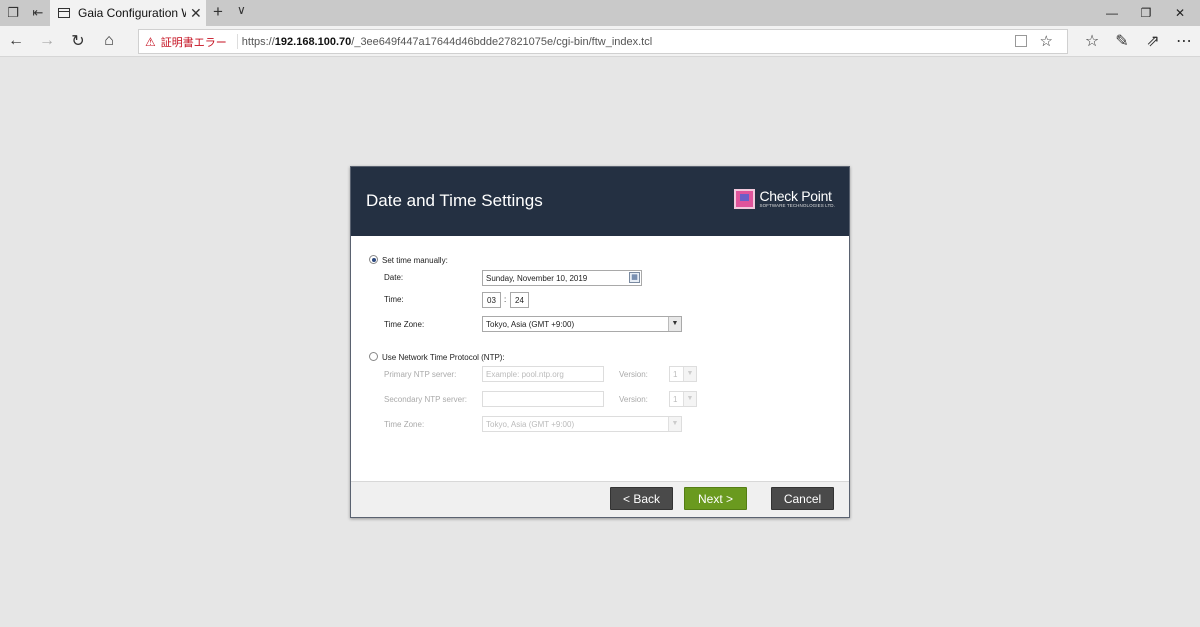 Image resolution: width=1200 pixels, height=627 pixels. Describe the element at coordinates (715, 498) in the screenshot. I see `next-button: Next >` at that location.